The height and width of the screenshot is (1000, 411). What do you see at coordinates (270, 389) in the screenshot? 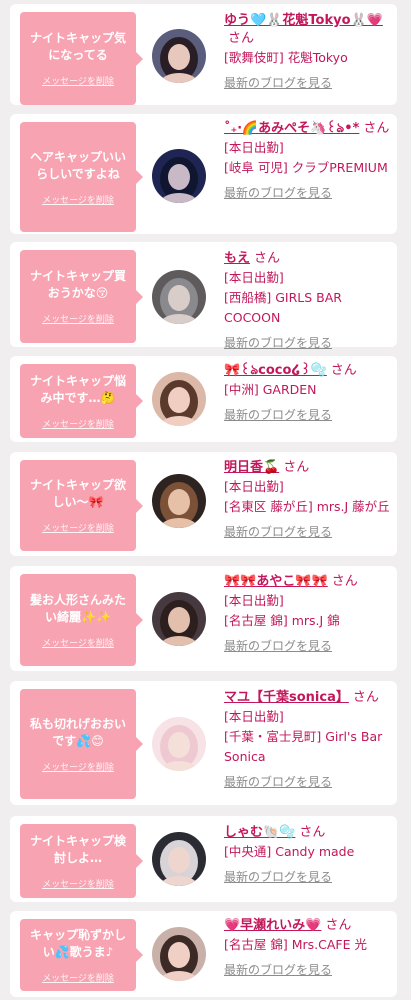
I see `shop-info-line: [中洲] GARDEN` at bounding box center [270, 389].